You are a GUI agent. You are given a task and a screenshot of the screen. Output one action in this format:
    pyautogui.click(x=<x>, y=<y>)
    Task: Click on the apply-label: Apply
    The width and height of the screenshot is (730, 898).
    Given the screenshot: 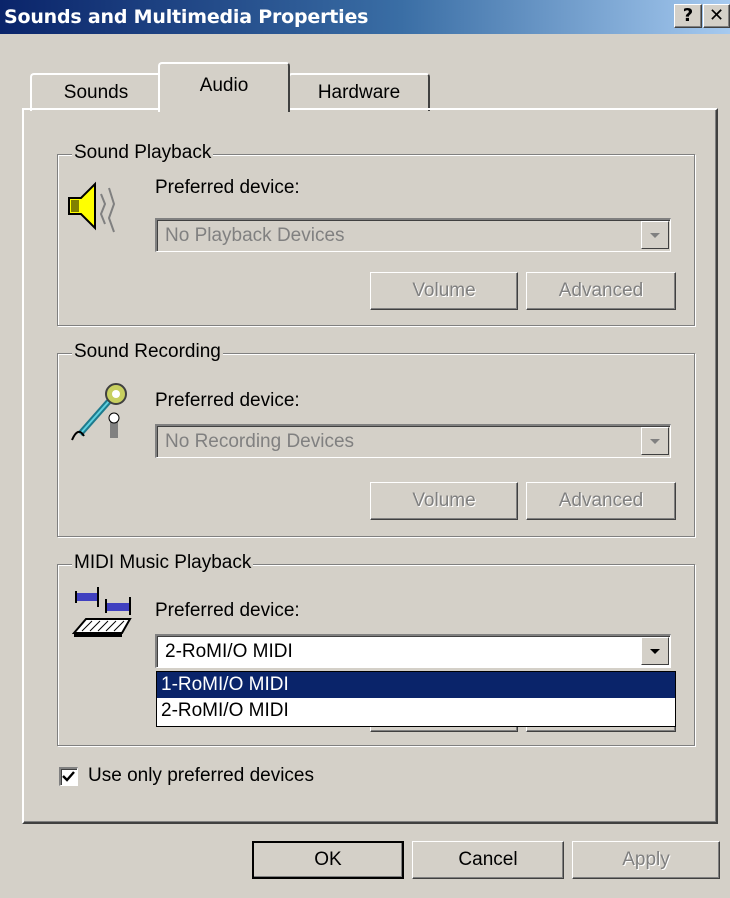 What is the action you would take?
    pyautogui.click(x=646, y=859)
    